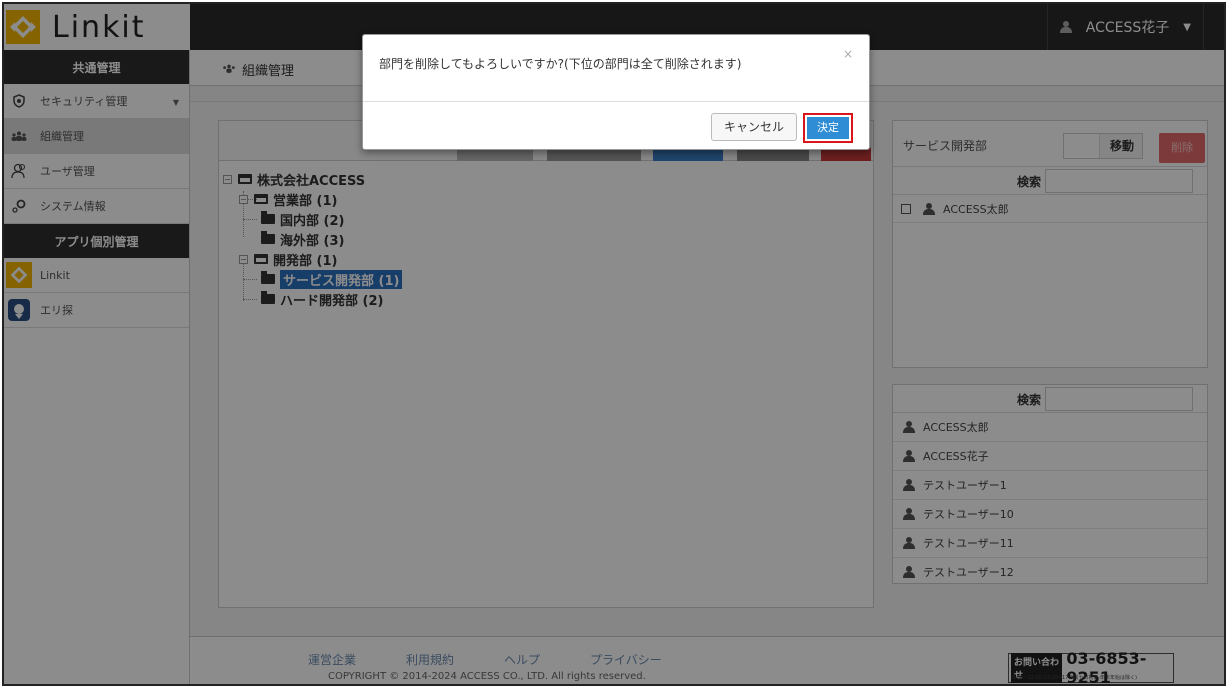 The width and height of the screenshot is (1228, 688). I want to click on cancel-button: キャンセル, so click(754, 127).